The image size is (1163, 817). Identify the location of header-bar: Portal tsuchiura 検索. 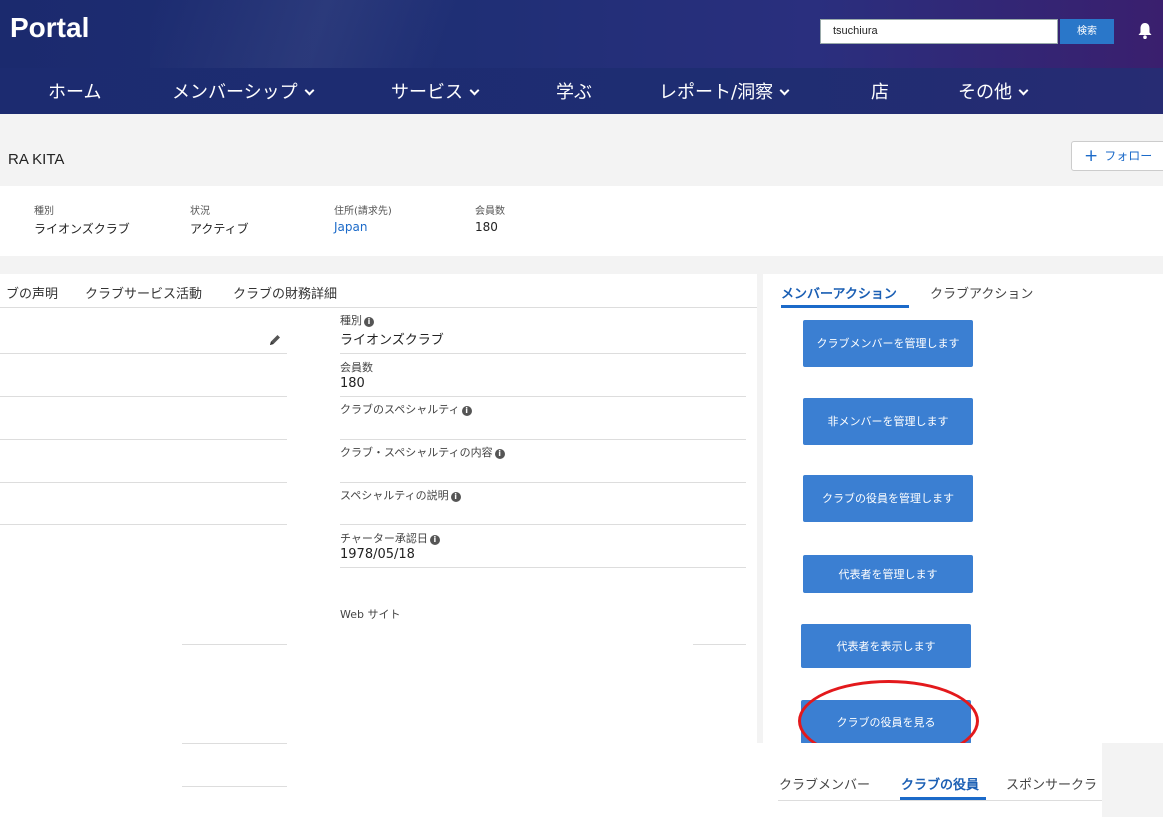
(581, 34).